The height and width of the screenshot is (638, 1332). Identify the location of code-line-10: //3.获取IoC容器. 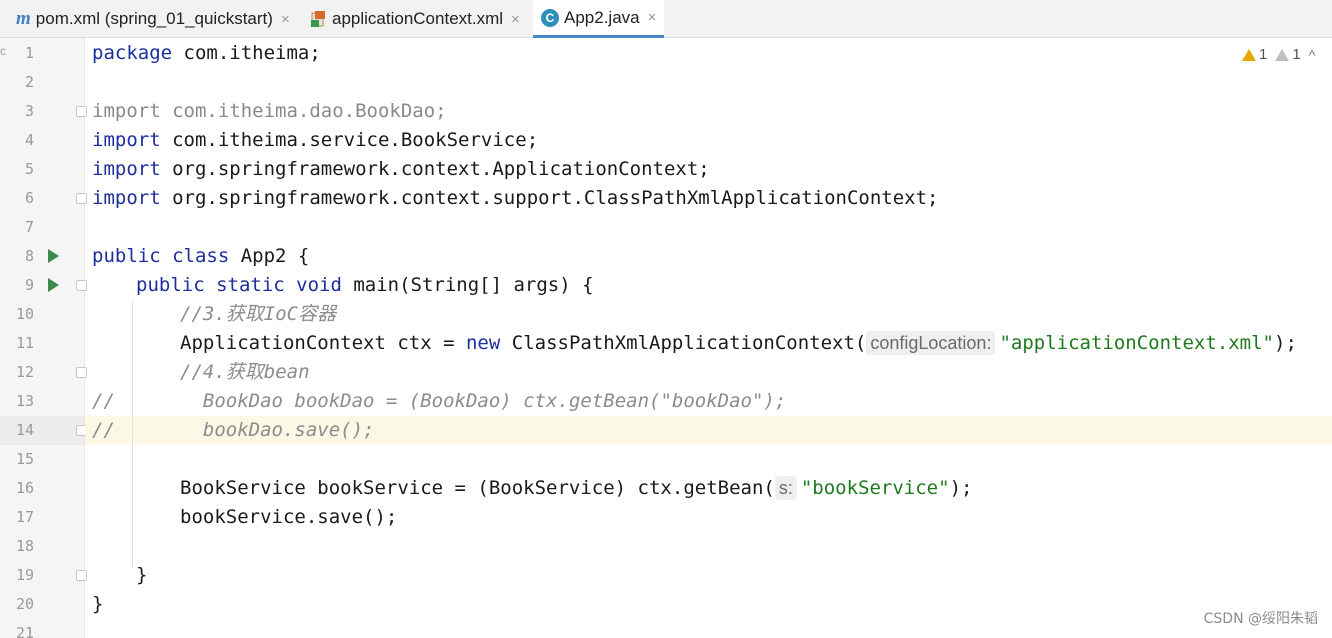
(258, 314).